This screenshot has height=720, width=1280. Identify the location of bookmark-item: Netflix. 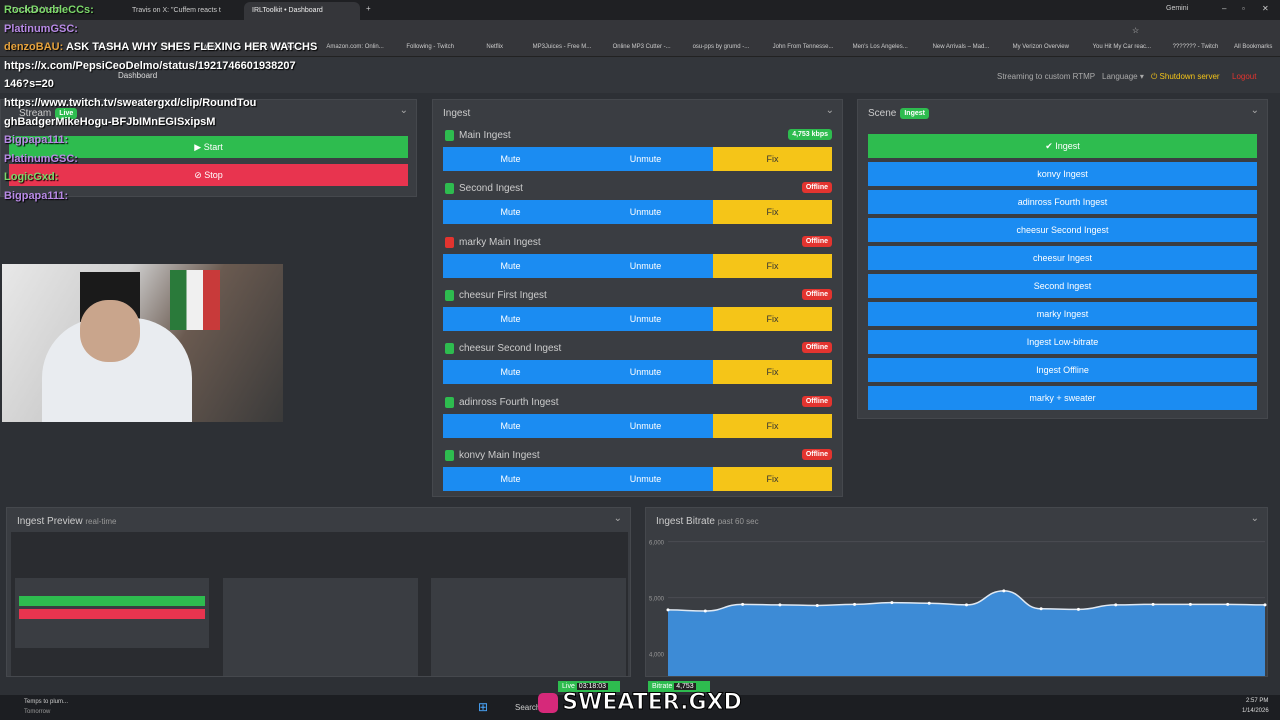
(494, 47).